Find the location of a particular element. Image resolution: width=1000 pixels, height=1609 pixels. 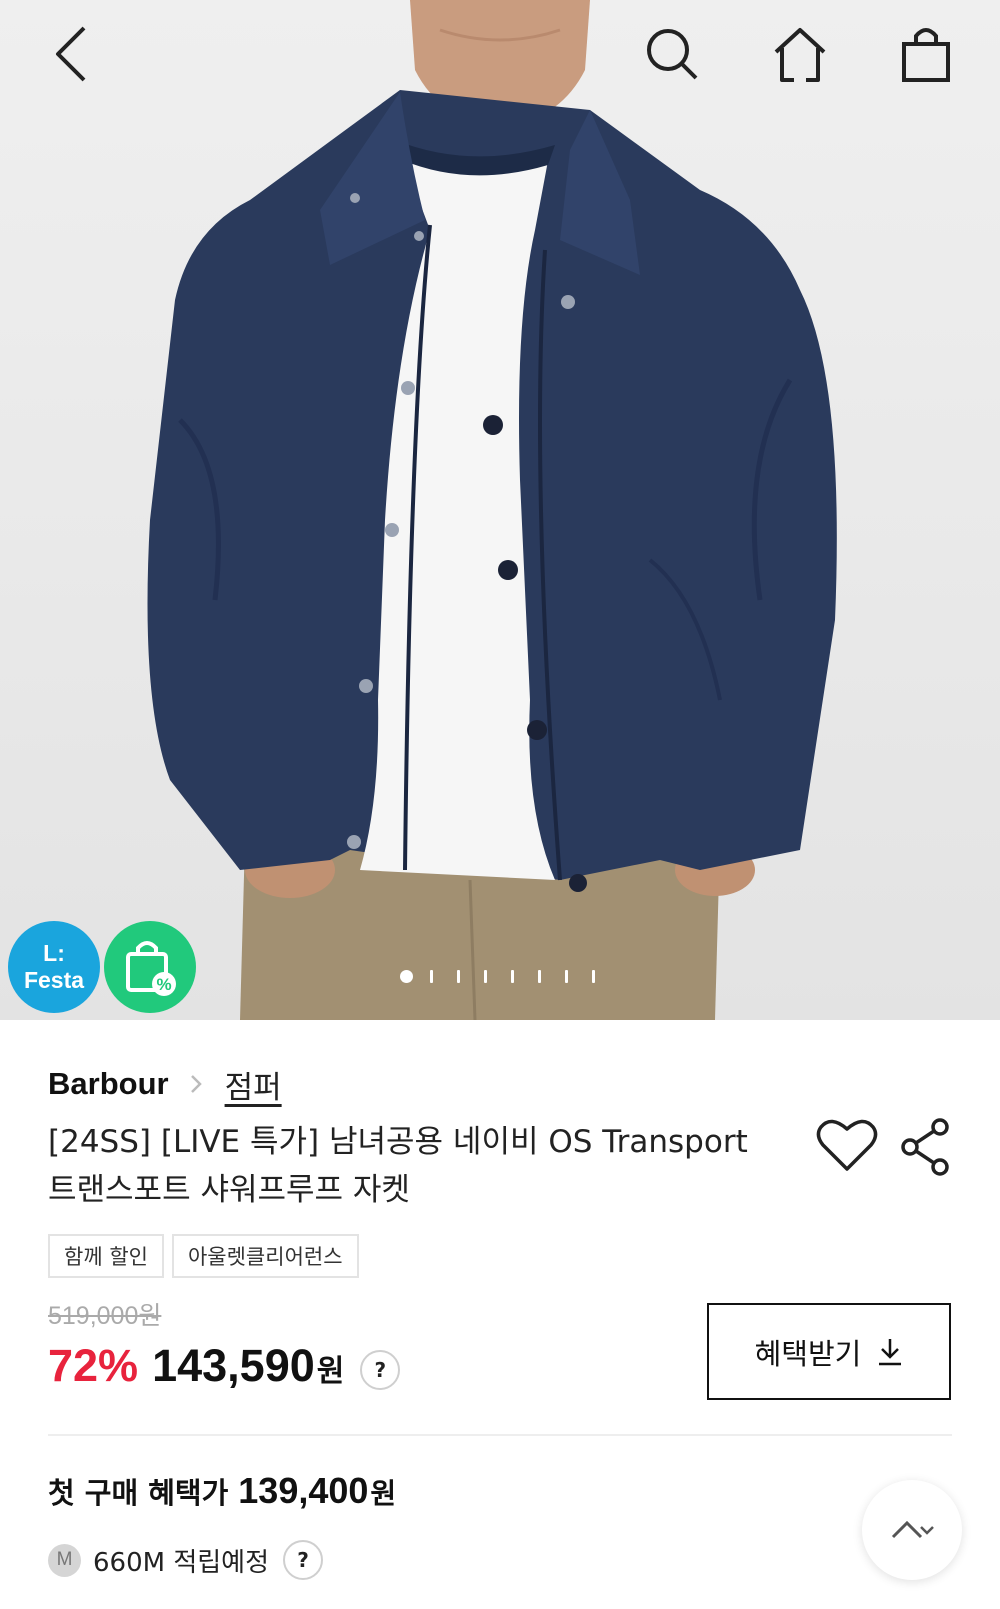

section-divider is located at coordinates (500, 1435).